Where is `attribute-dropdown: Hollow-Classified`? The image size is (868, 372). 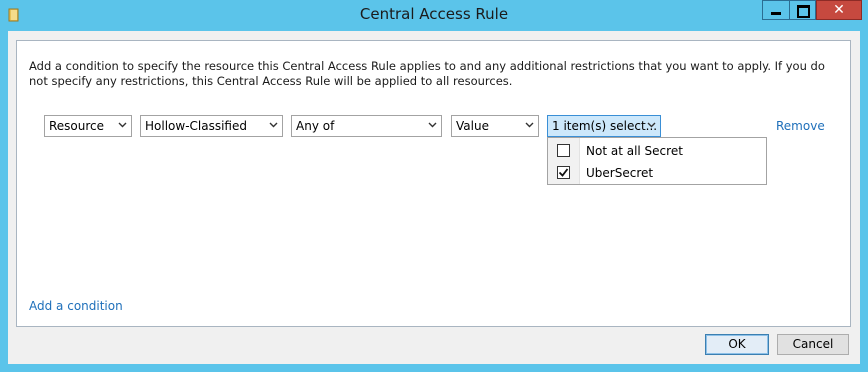
attribute-dropdown: Hollow-Classified is located at coordinates (211, 126).